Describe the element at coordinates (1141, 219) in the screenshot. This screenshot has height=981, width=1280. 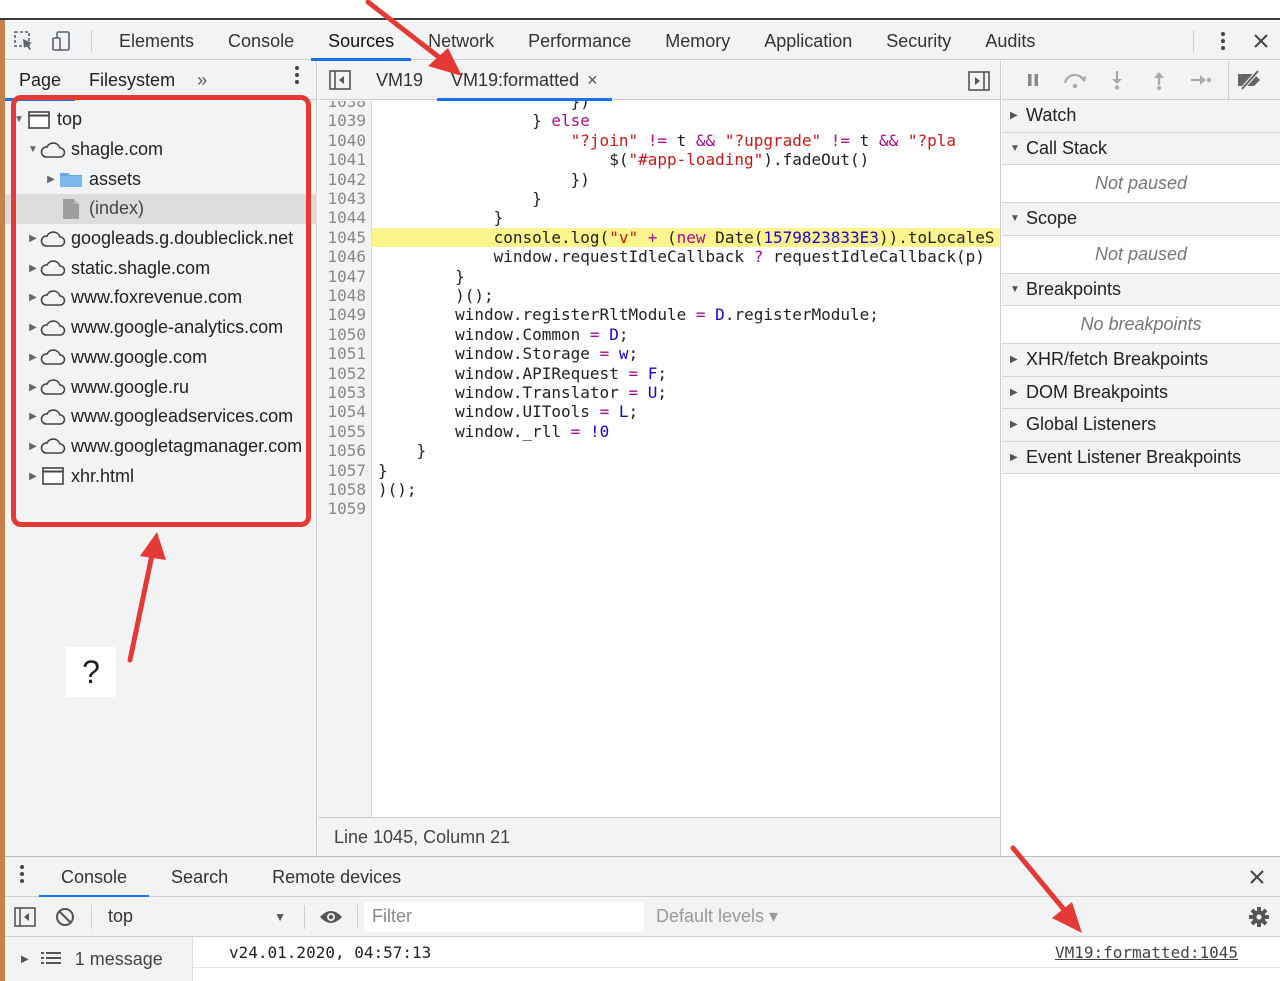
I see `section-scope: ▼ Scope` at that location.